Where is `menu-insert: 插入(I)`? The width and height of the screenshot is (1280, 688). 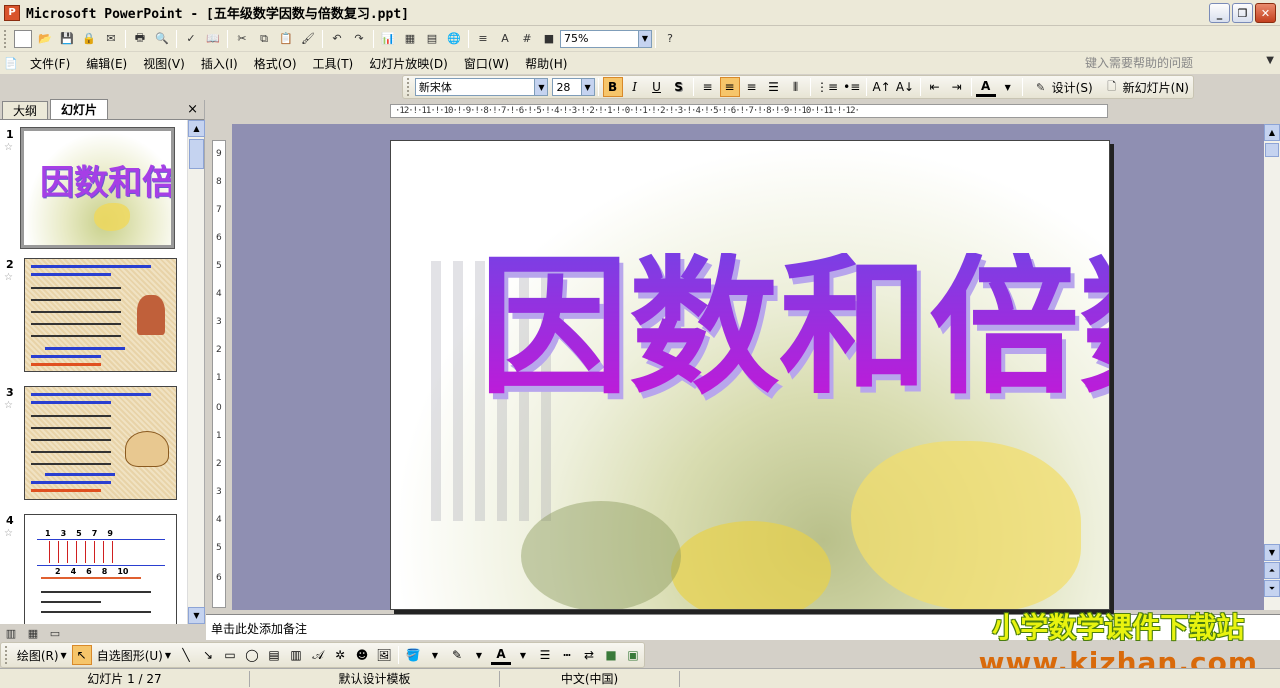
menu-insert: 插入(I) is located at coordinates (219, 63).